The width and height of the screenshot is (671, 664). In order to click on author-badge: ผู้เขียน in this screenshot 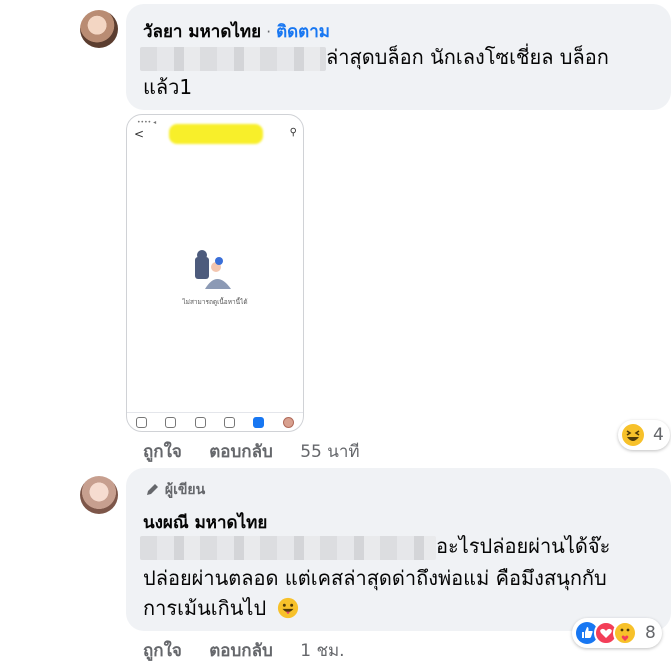, I will do `click(175, 490)`.